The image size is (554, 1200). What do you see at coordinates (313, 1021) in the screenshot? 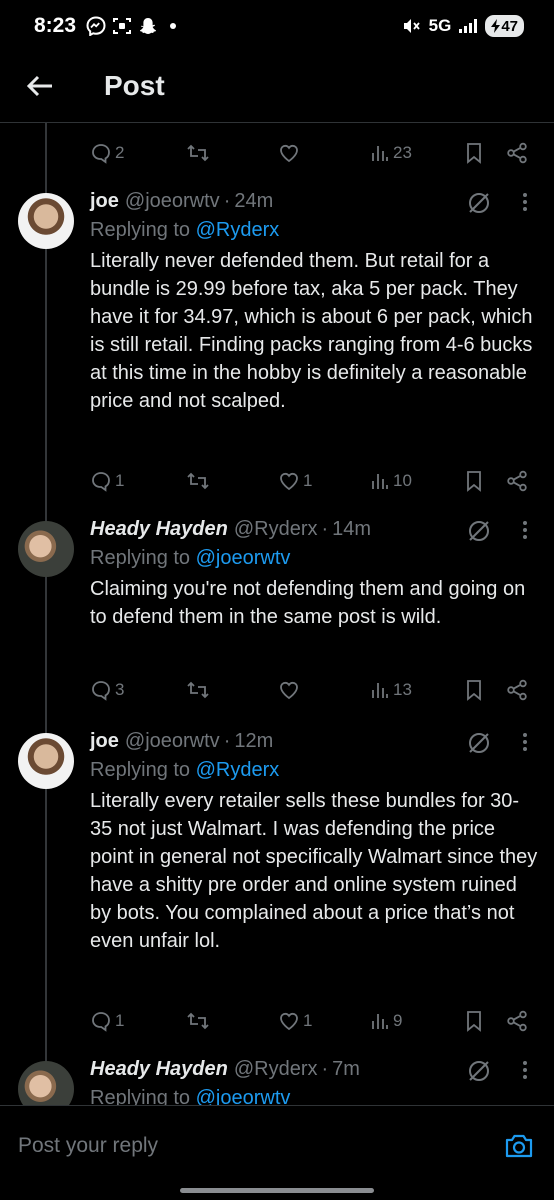
I see `action-row: 1 1 9` at bounding box center [313, 1021].